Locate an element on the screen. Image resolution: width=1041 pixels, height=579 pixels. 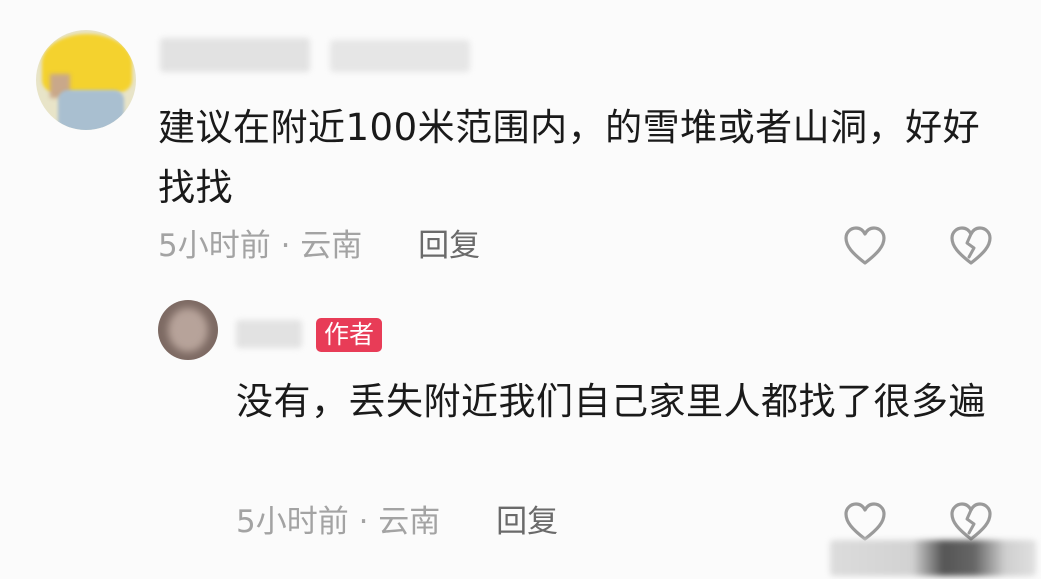
author-badge: 作者 is located at coordinates (349, 335).